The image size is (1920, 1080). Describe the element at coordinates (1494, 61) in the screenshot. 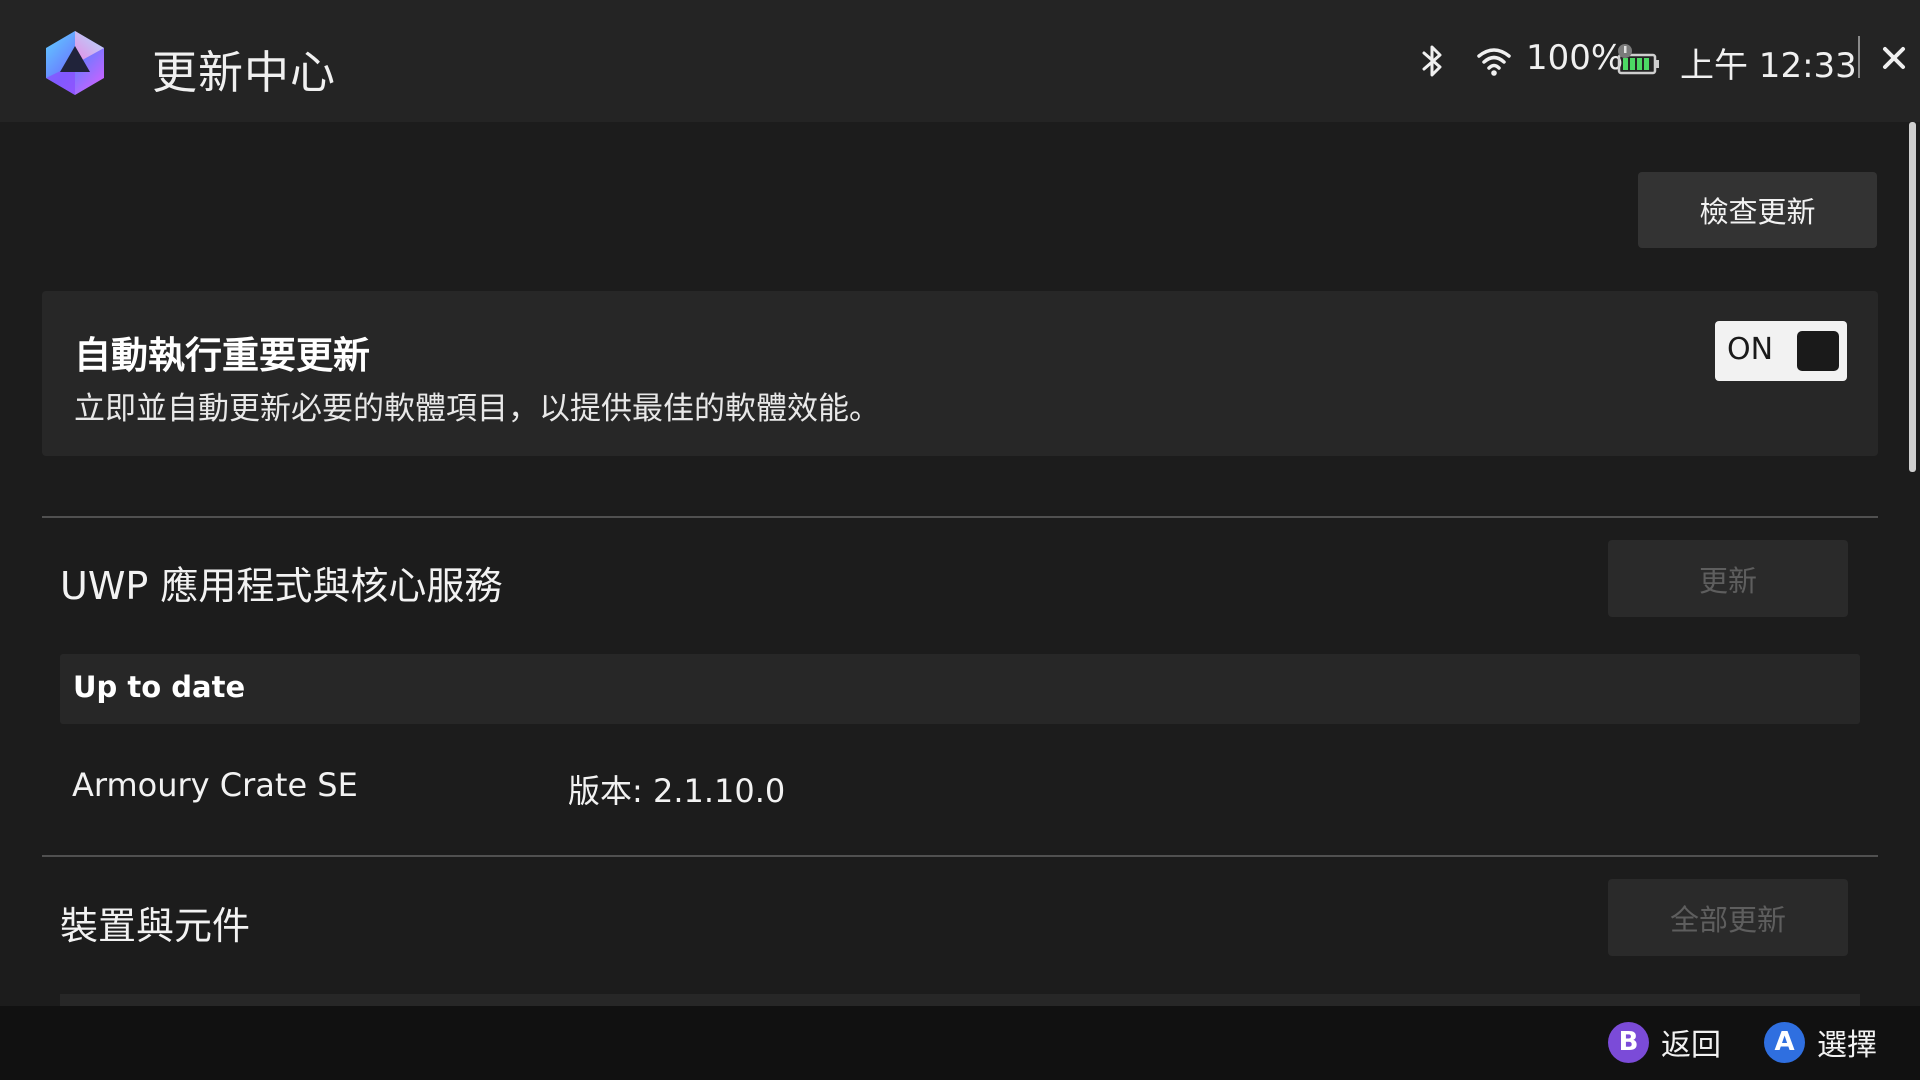

I see `wifi-icon` at that location.